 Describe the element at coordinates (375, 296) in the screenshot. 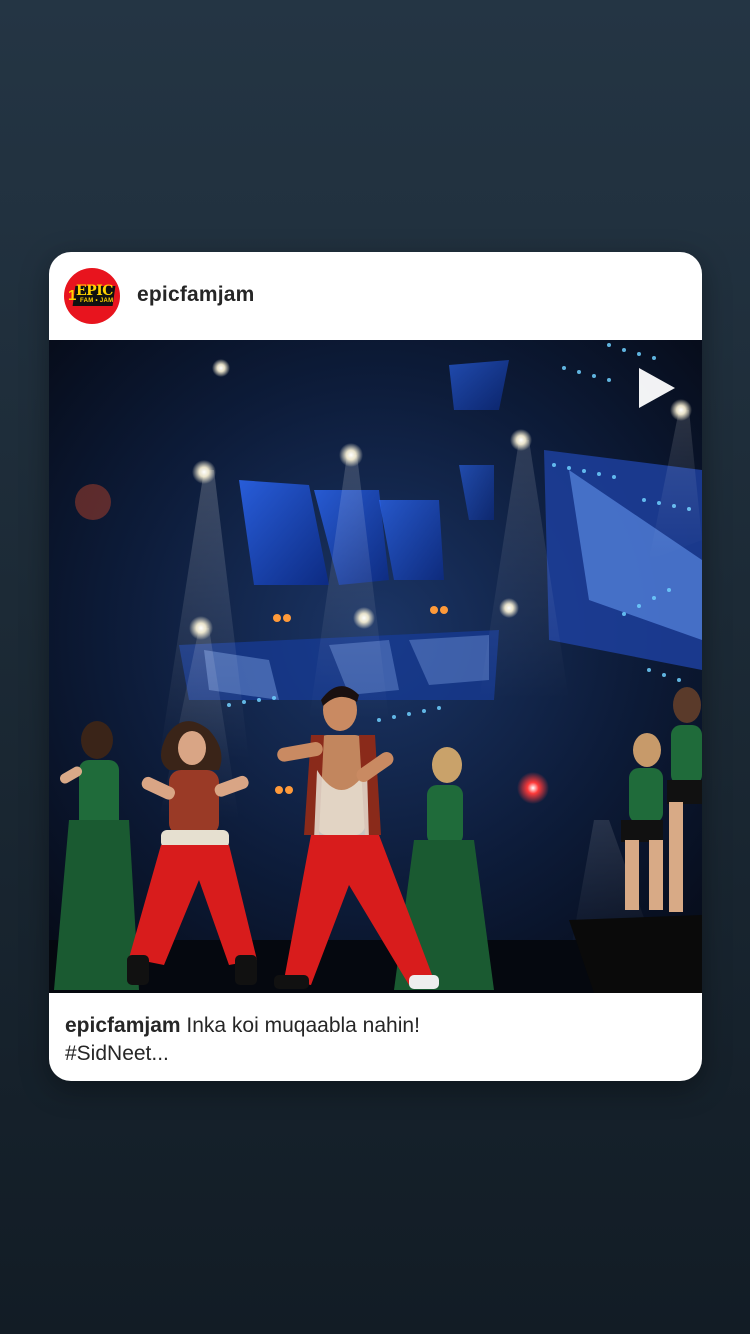

I see `post-header: 1 EPIC FAM • JAM epicfamjam` at that location.